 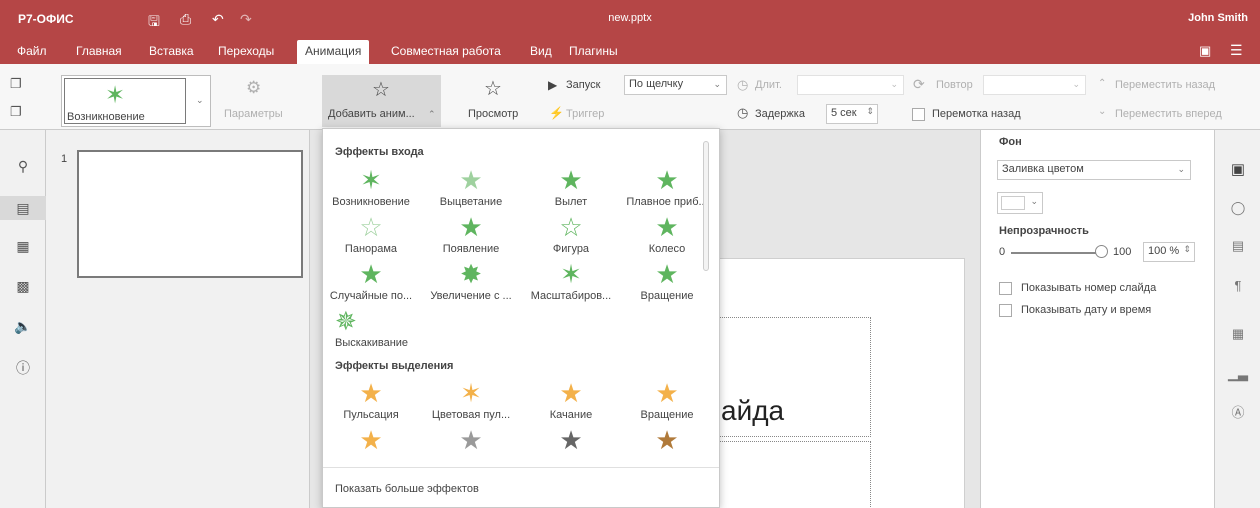 I want to click on paragraph-icon: ¶, so click(x=1237, y=285).